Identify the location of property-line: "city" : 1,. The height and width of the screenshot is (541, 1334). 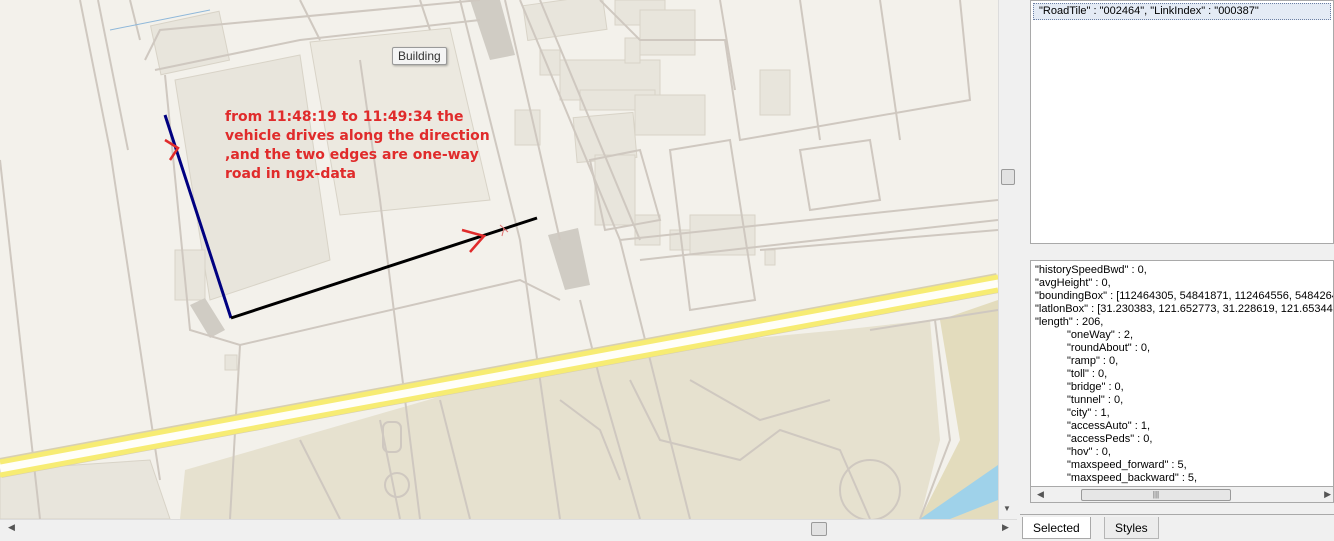
(1088, 413).